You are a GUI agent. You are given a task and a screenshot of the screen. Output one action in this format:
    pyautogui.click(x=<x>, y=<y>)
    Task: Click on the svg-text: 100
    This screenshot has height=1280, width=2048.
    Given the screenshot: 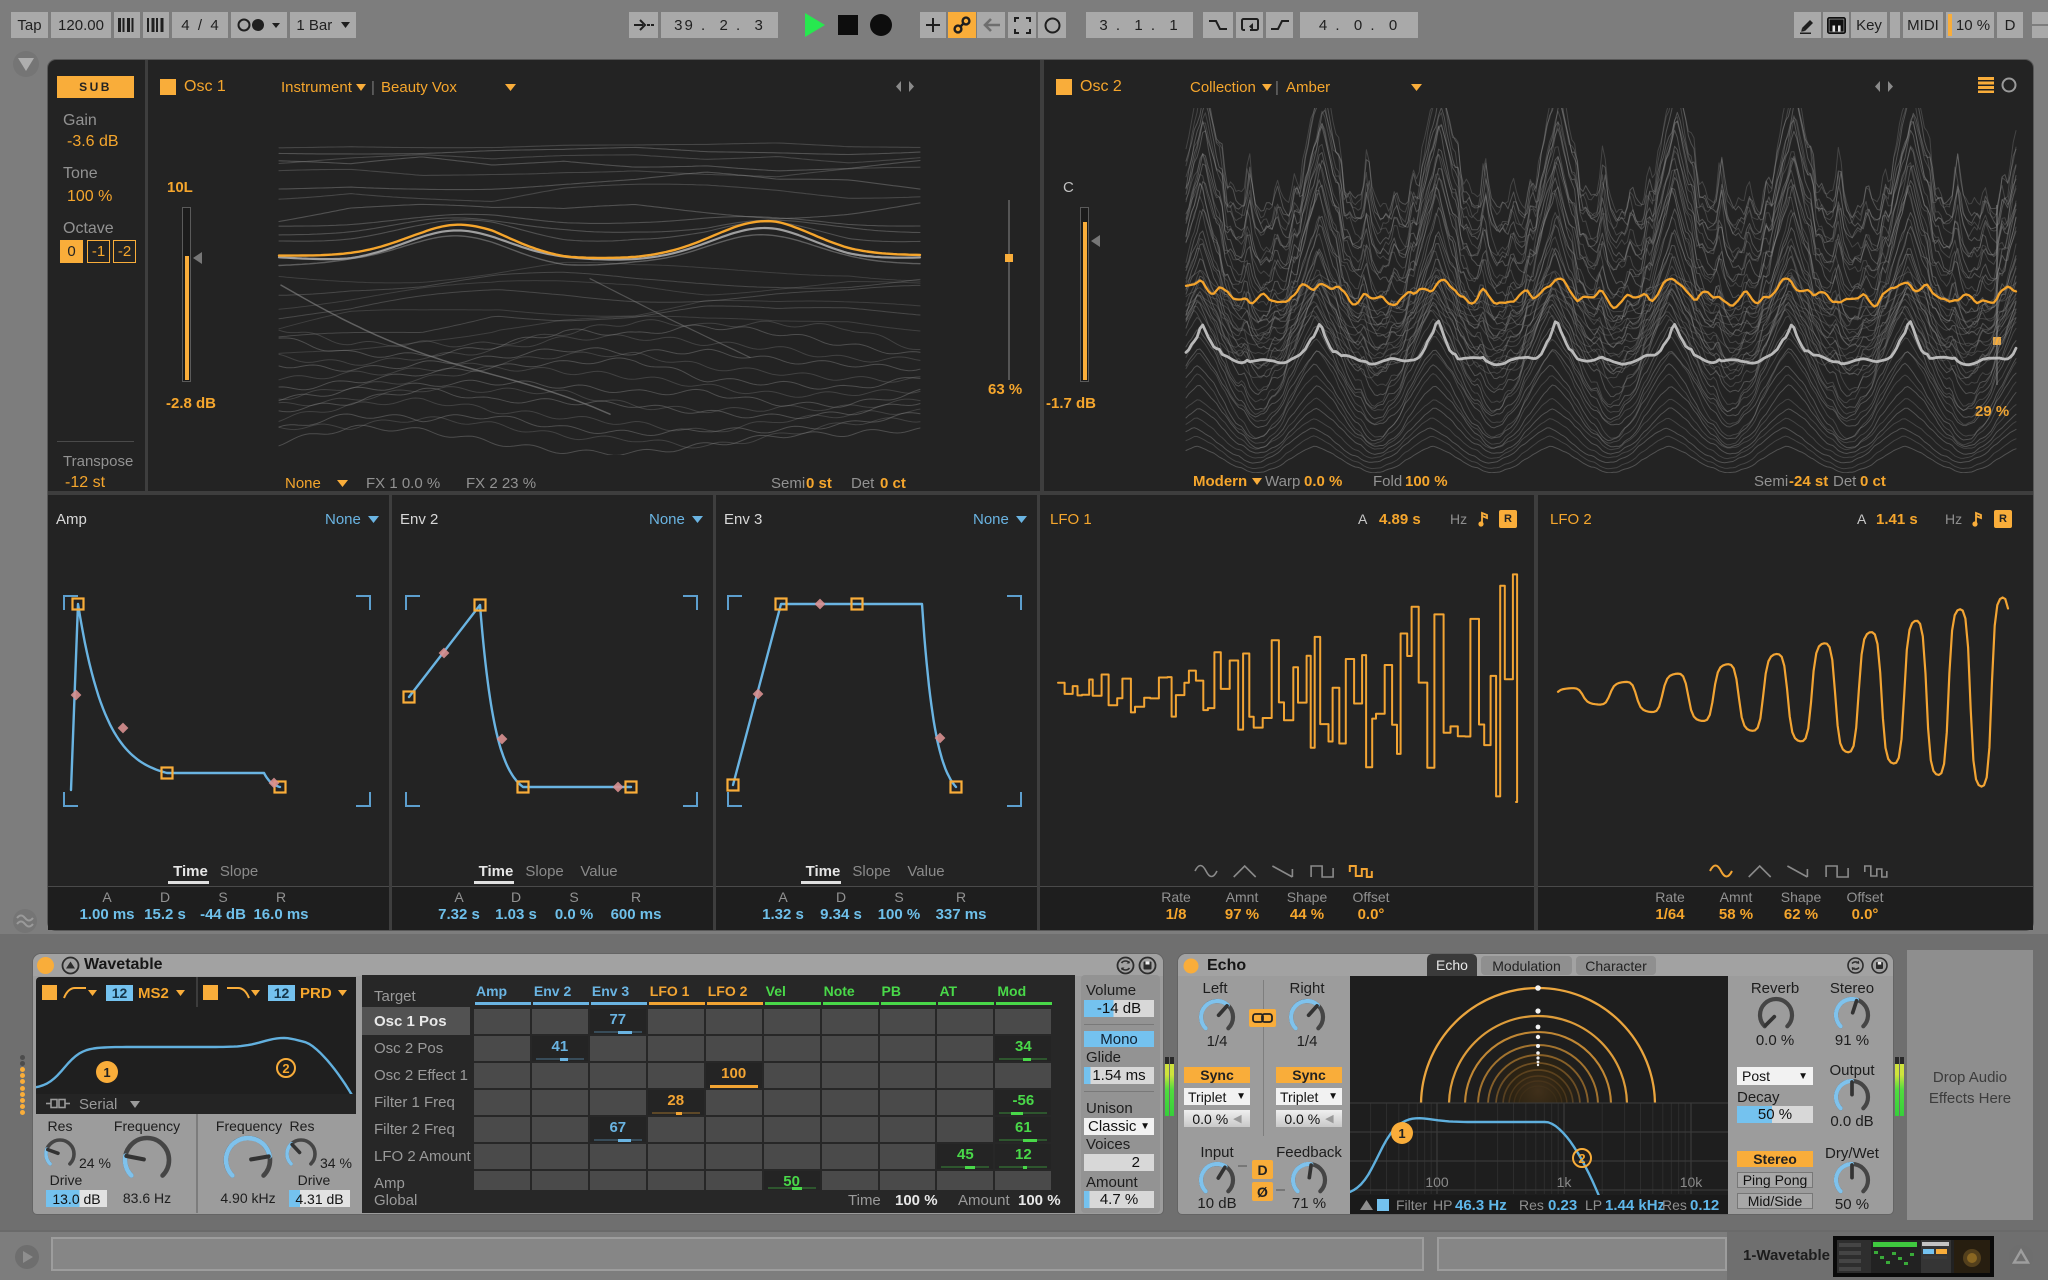 What is the action you would take?
    pyautogui.click(x=1437, y=1182)
    